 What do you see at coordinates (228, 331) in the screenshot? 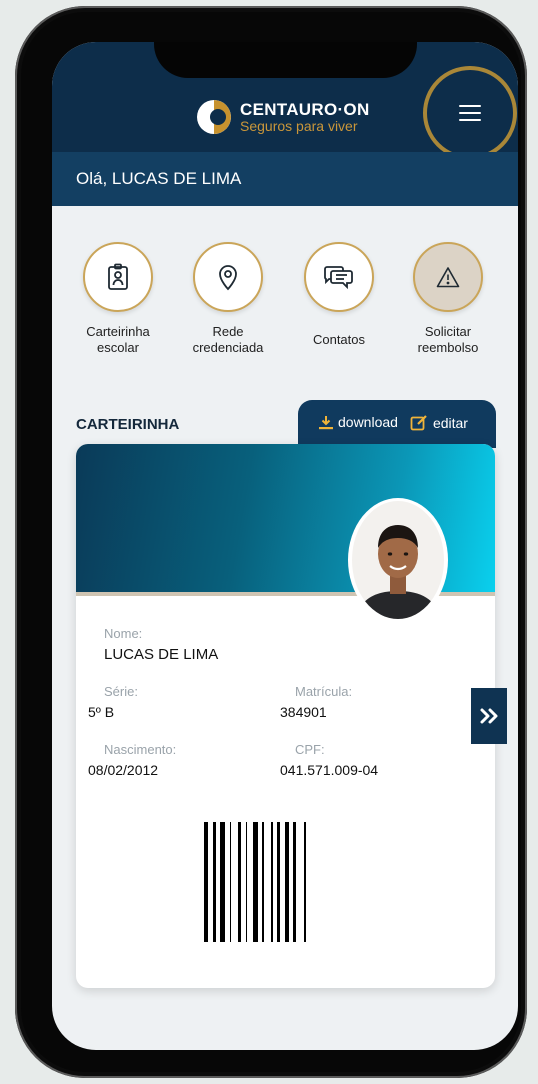
I see `shortcut-label-line1: Rede` at bounding box center [228, 331].